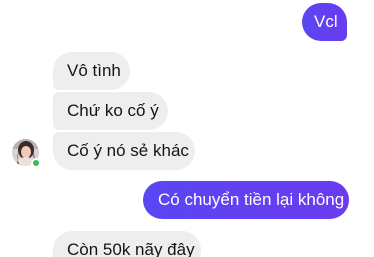  Describe the element at coordinates (110, 111) in the screenshot. I see `message-incoming: Chứ ko cố ý` at that location.